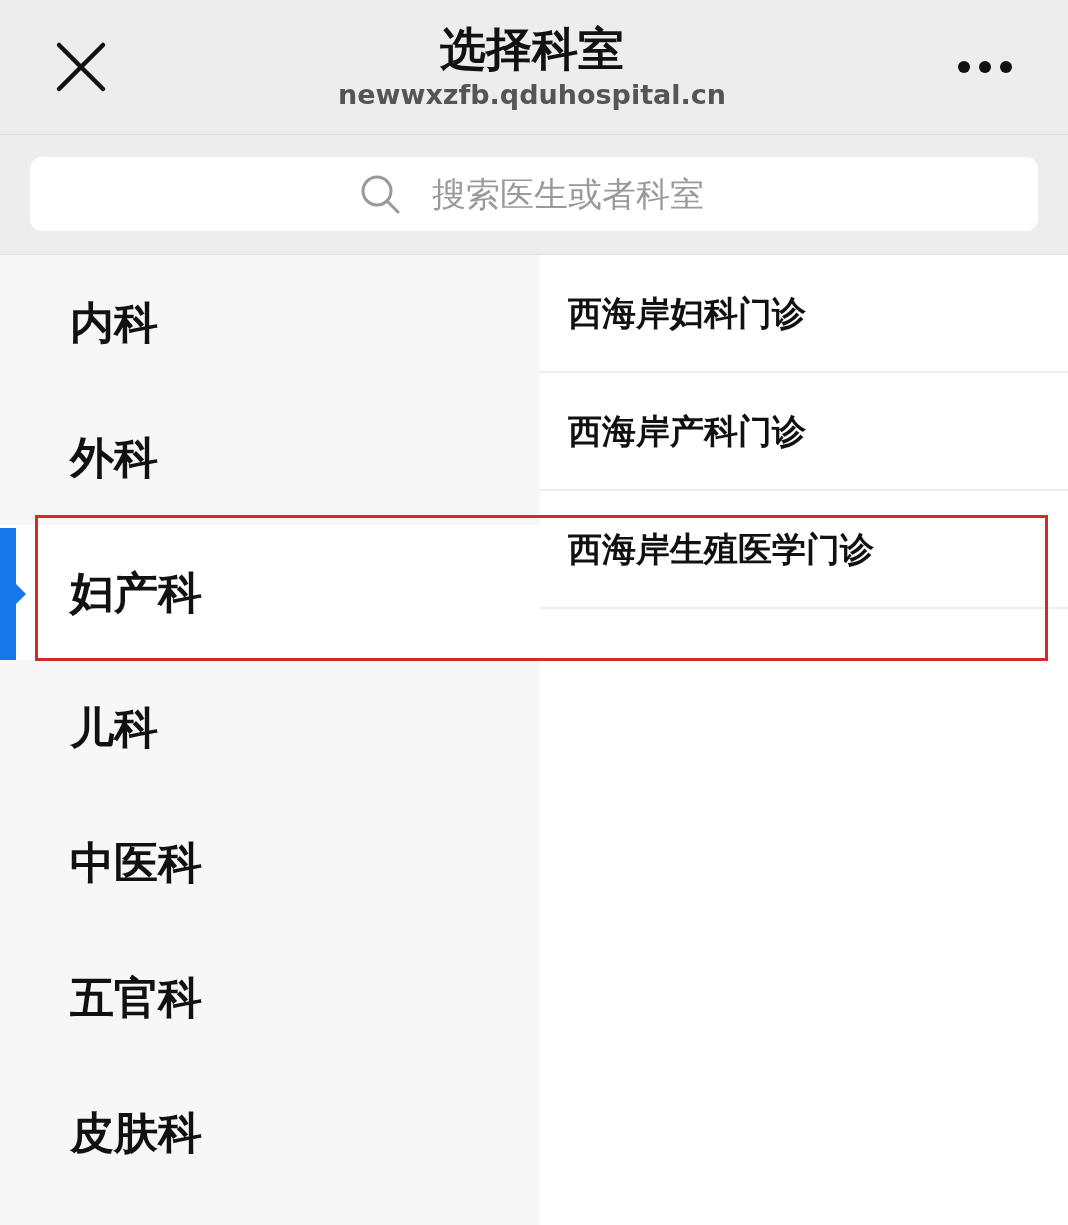  What do you see at coordinates (270, 592) in the screenshot?
I see `department-tab: 妇产科` at bounding box center [270, 592].